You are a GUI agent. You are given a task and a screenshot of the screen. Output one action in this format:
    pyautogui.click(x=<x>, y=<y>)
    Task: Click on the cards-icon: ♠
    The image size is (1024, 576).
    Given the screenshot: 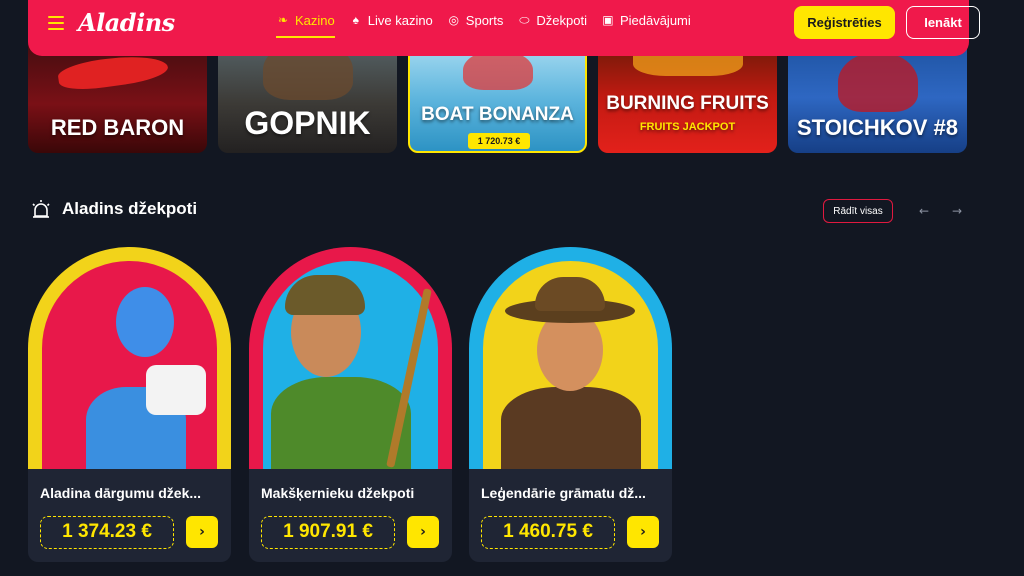 What is the action you would take?
    pyautogui.click(x=355, y=20)
    